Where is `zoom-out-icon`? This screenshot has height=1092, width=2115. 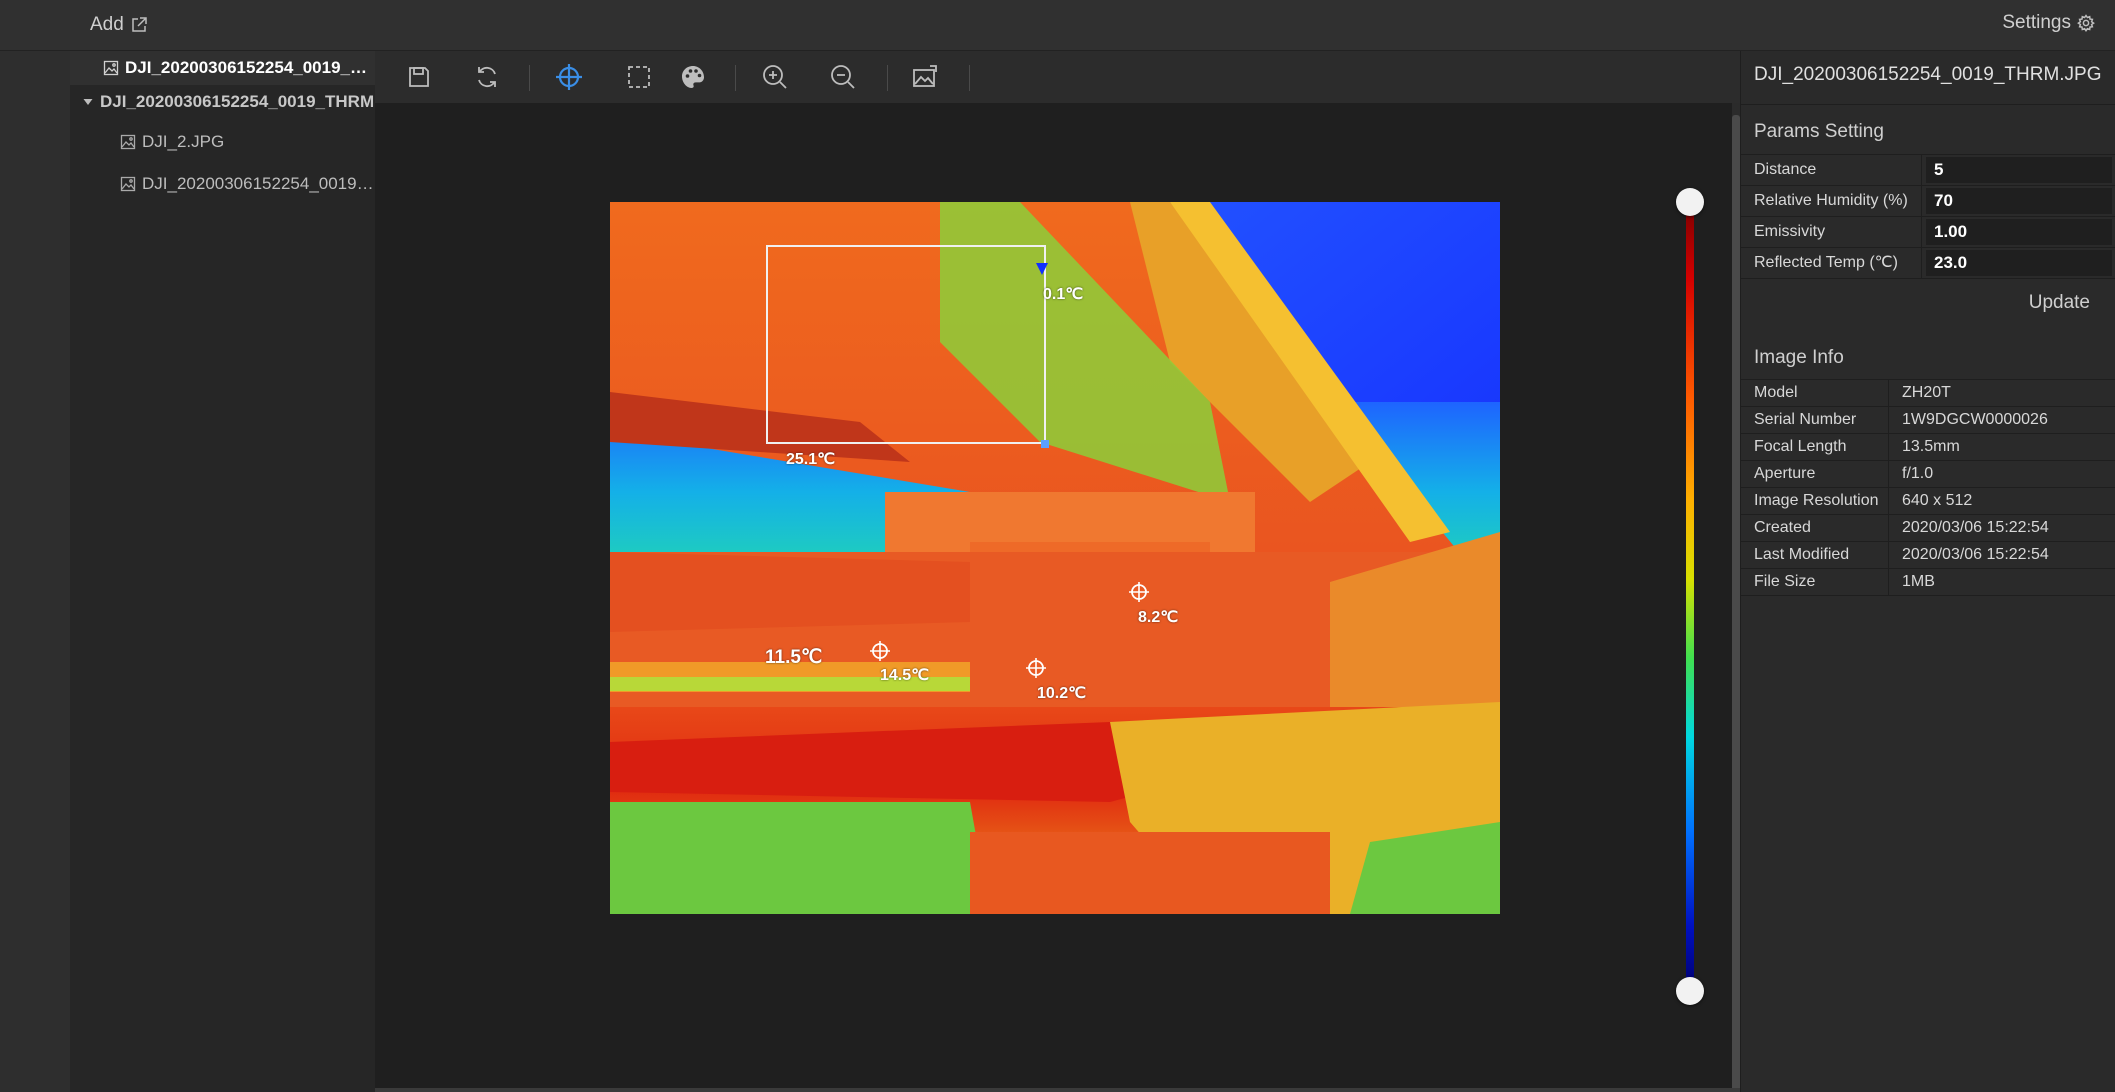 zoom-out-icon is located at coordinates (843, 77).